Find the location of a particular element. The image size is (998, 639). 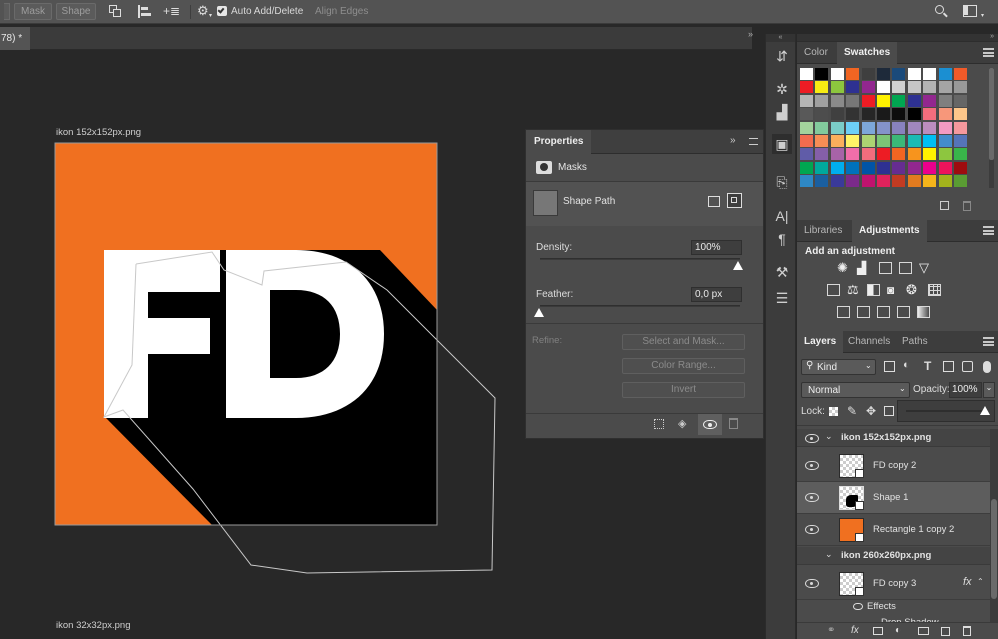

feather-slider-track is located at coordinates (640, 306).